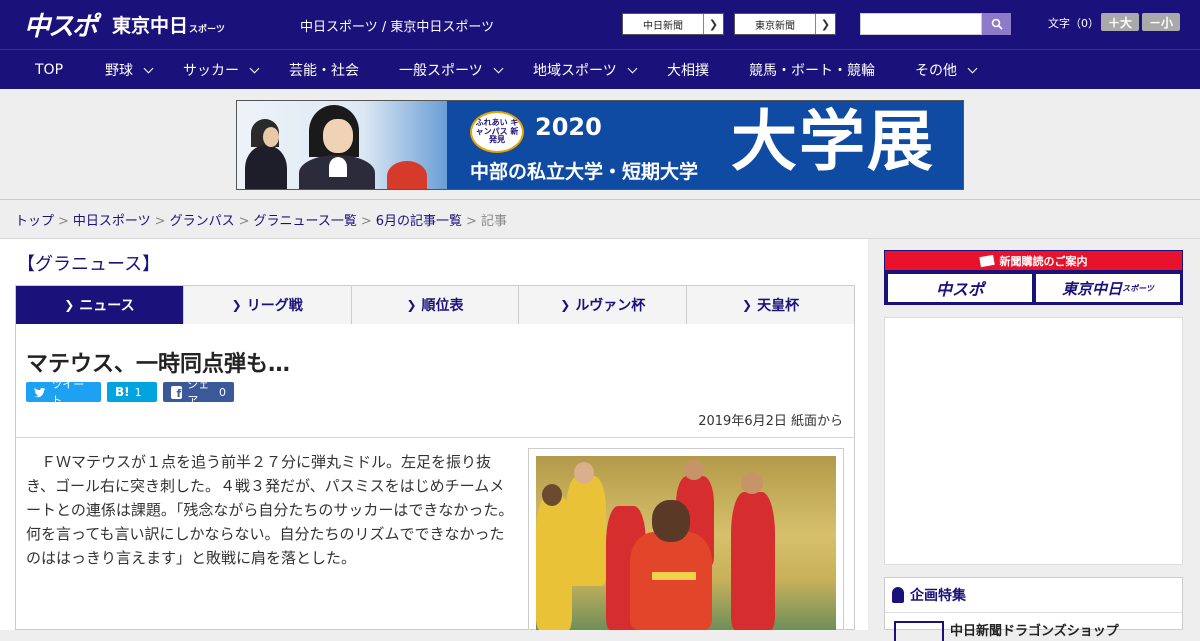 The width and height of the screenshot is (1200, 641). I want to click on tokyo-chunichi-logo: 東京中日スポーツ, so click(168, 24).